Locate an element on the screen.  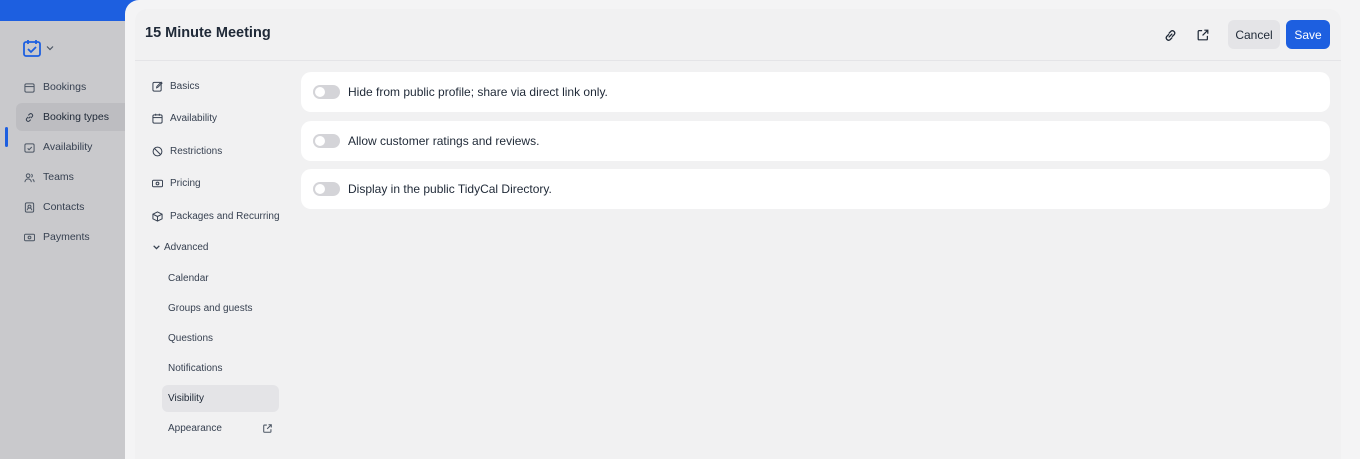
hide-from-profile-toggle is located at coordinates (326, 92).